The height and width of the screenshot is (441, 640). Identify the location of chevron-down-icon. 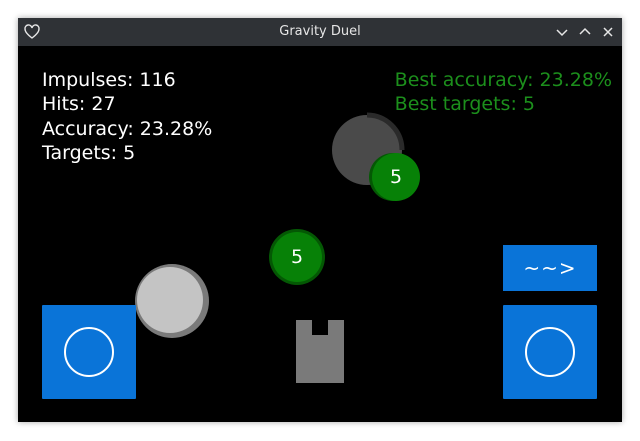
(562, 32).